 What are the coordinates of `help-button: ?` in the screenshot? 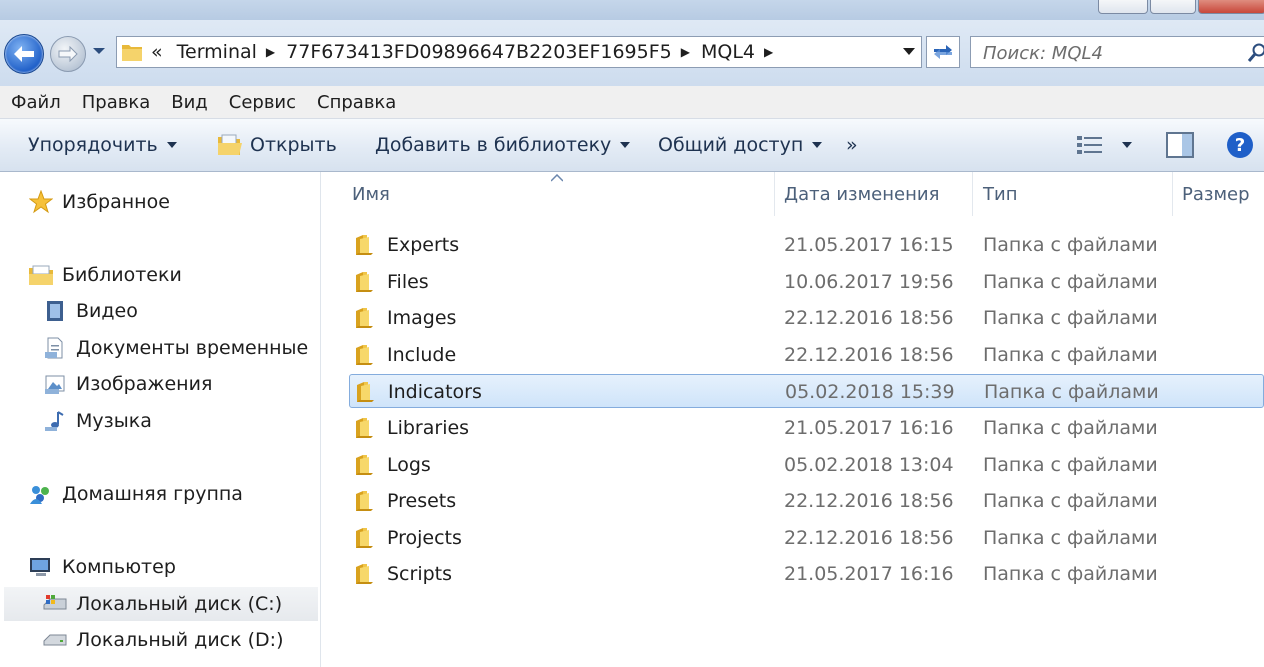 It's located at (1240, 145).